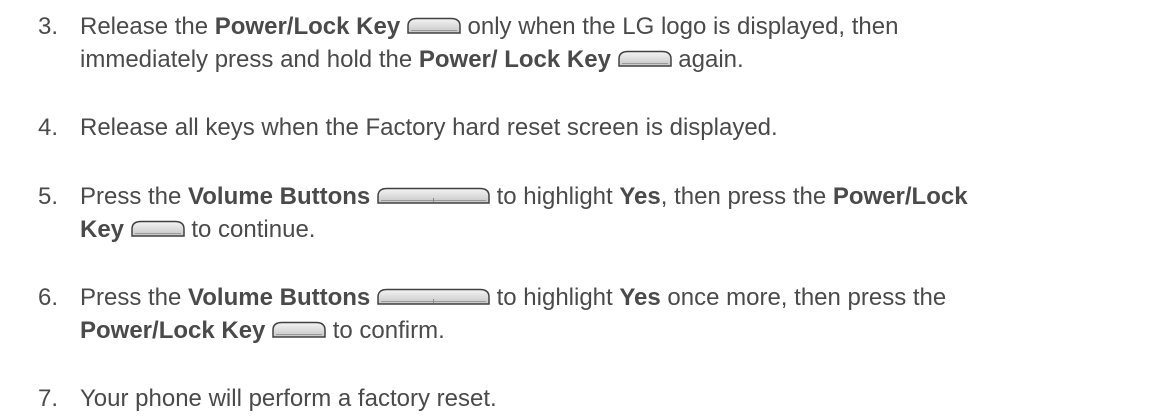 This screenshot has height=417, width=1169. Describe the element at coordinates (48, 398) in the screenshot. I see `step-number: 7.` at that location.